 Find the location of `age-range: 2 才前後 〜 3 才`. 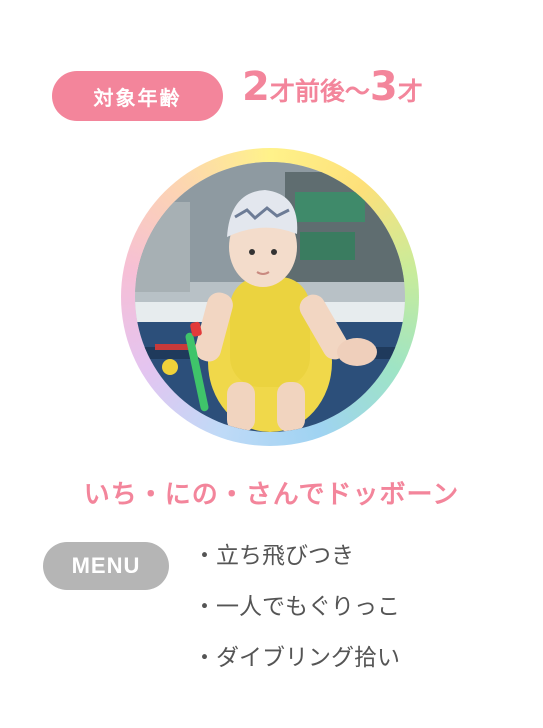

age-range: 2 才前後 〜 3 才 is located at coordinates (332, 94).